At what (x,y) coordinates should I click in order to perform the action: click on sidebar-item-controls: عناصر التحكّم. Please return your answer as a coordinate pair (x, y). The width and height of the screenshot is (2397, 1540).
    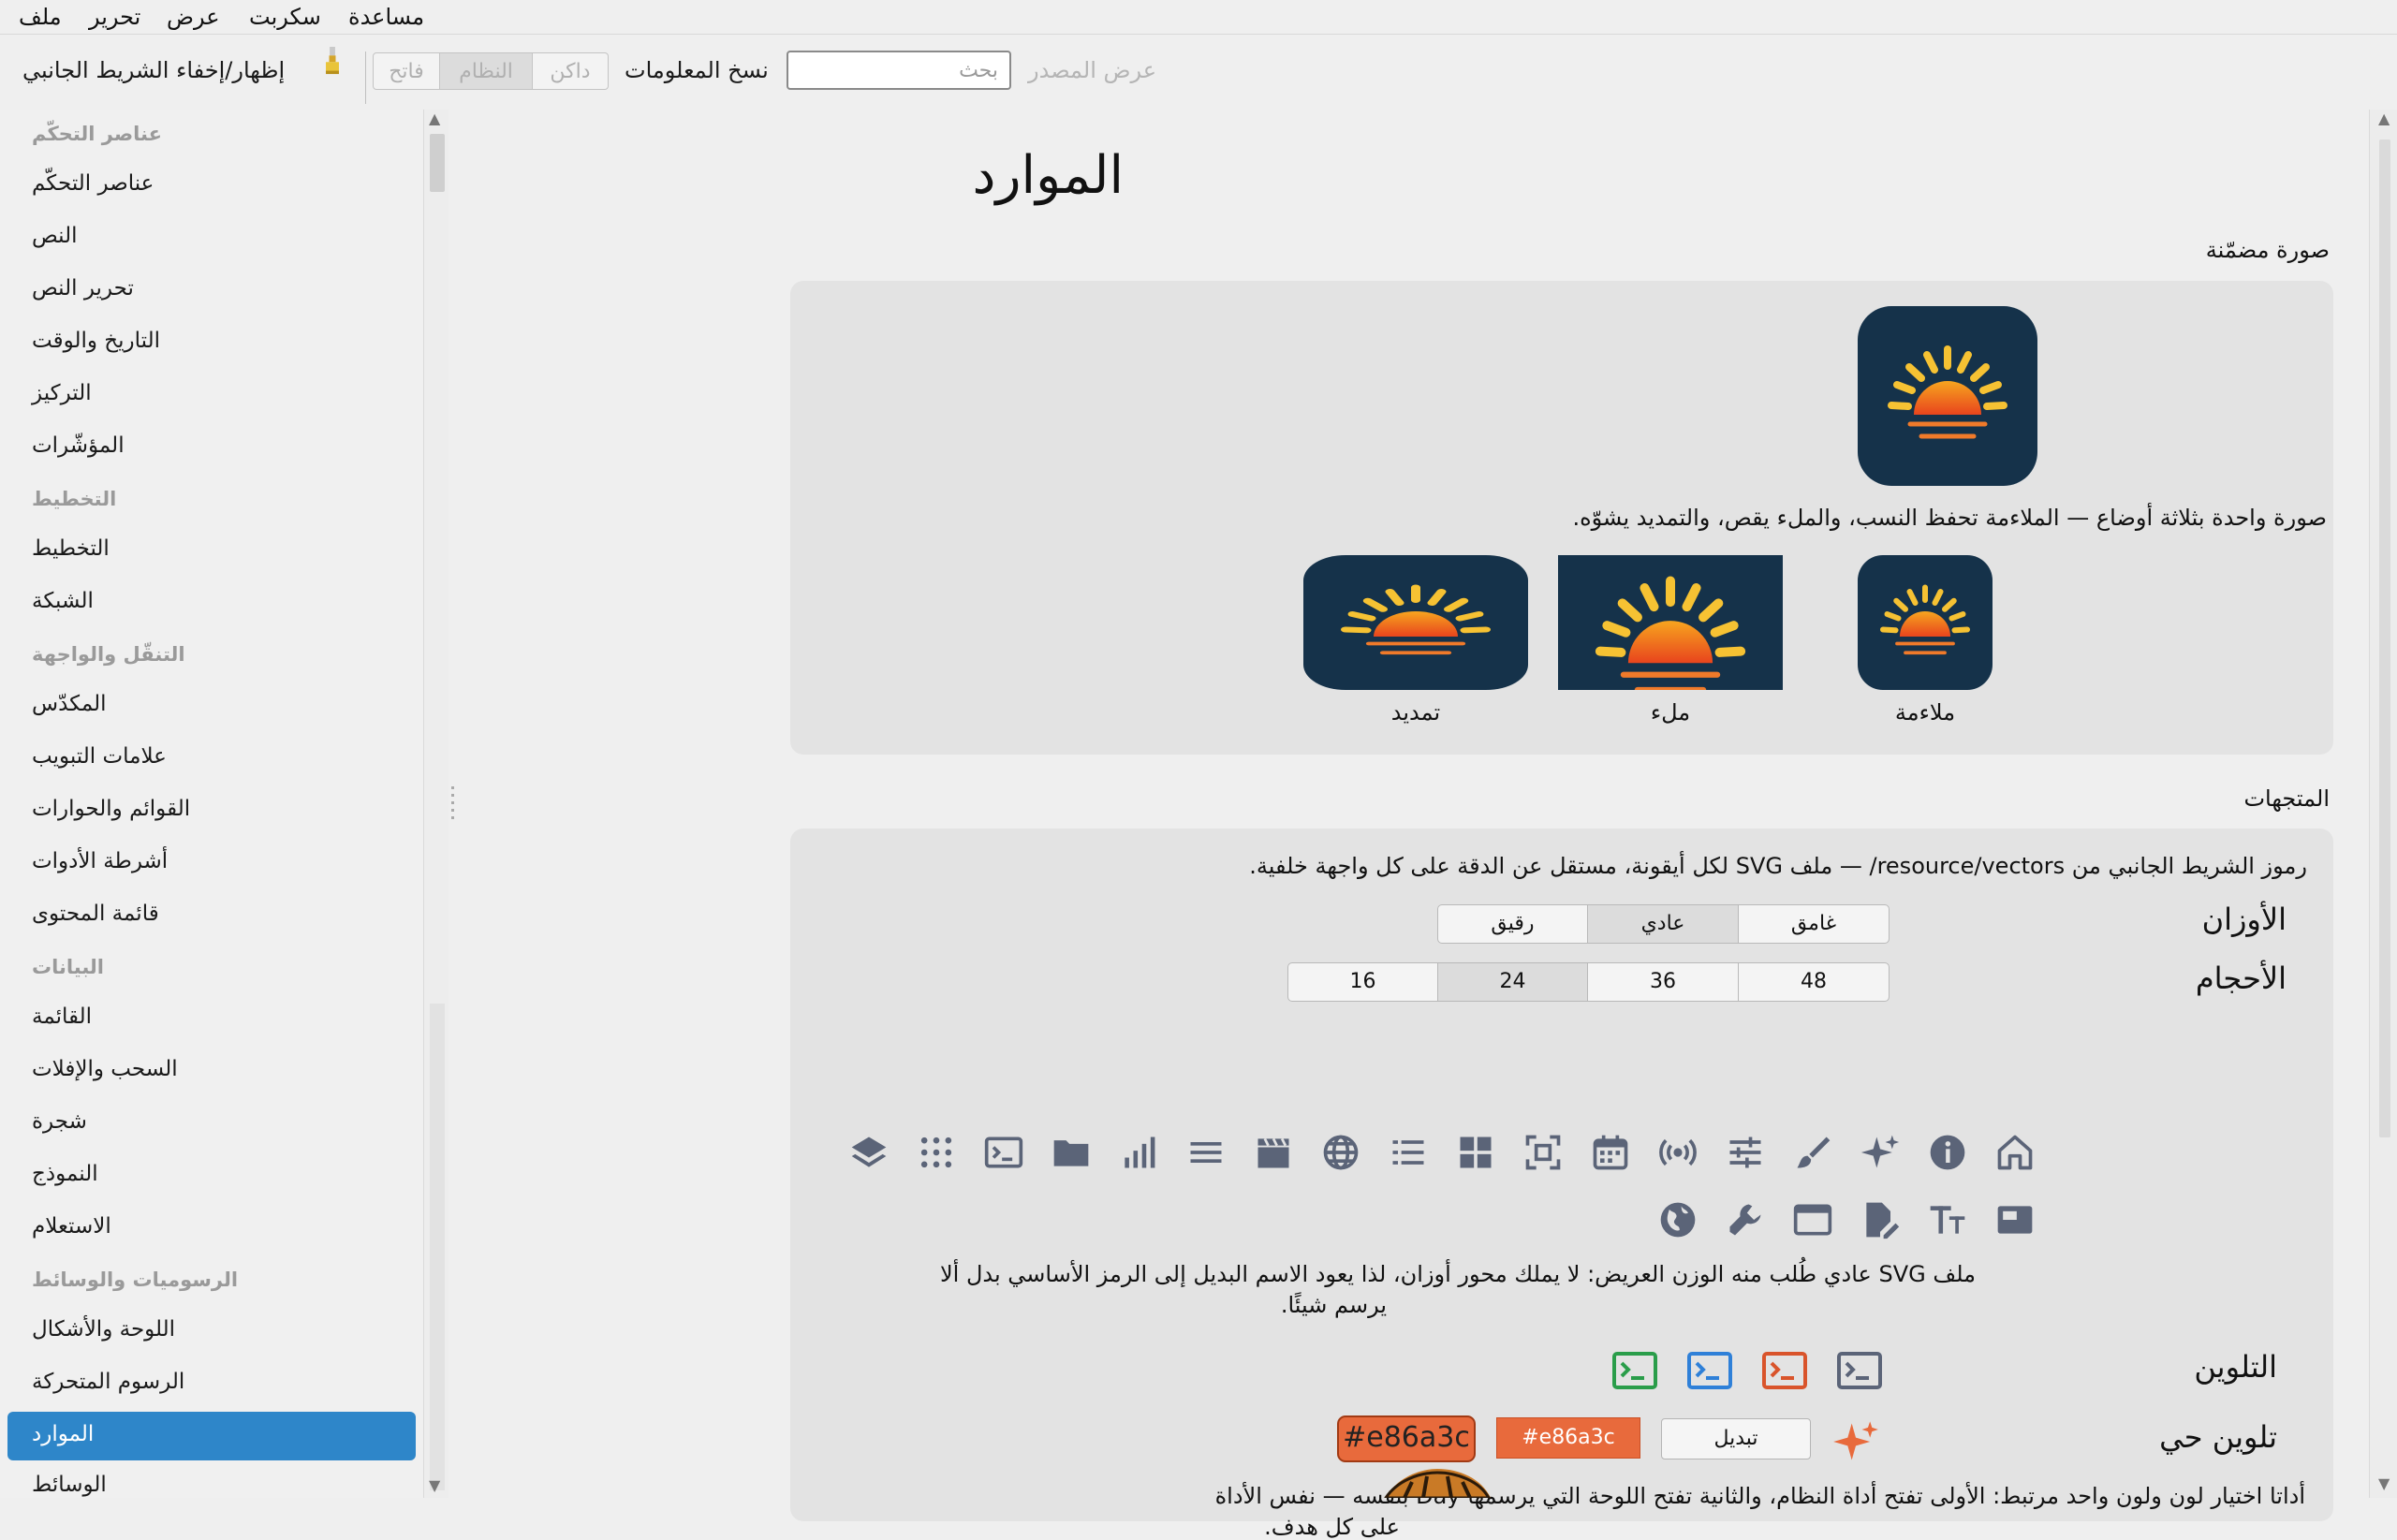
    Looking at the image, I should click on (93, 183).